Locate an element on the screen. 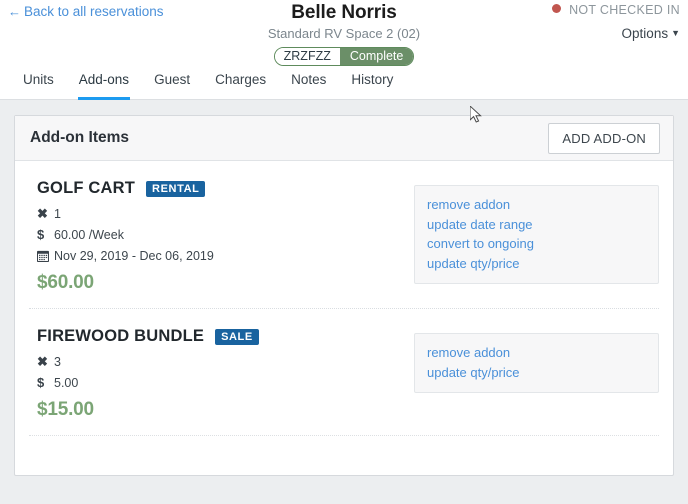 The image size is (688, 504). checkin-status: NOT CHECKED IN is located at coordinates (616, 10).